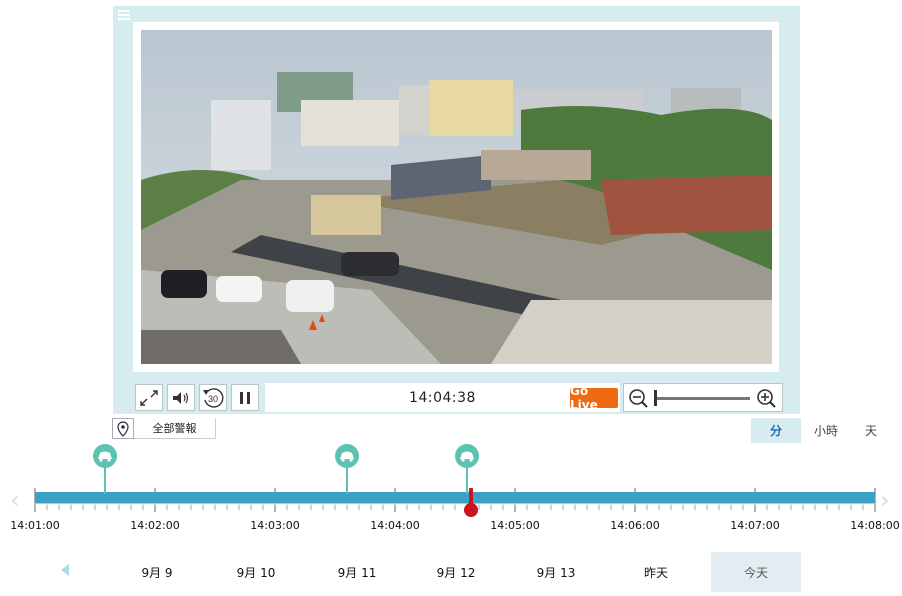  I want to click on tick-label: 14:06:00, so click(635, 525).